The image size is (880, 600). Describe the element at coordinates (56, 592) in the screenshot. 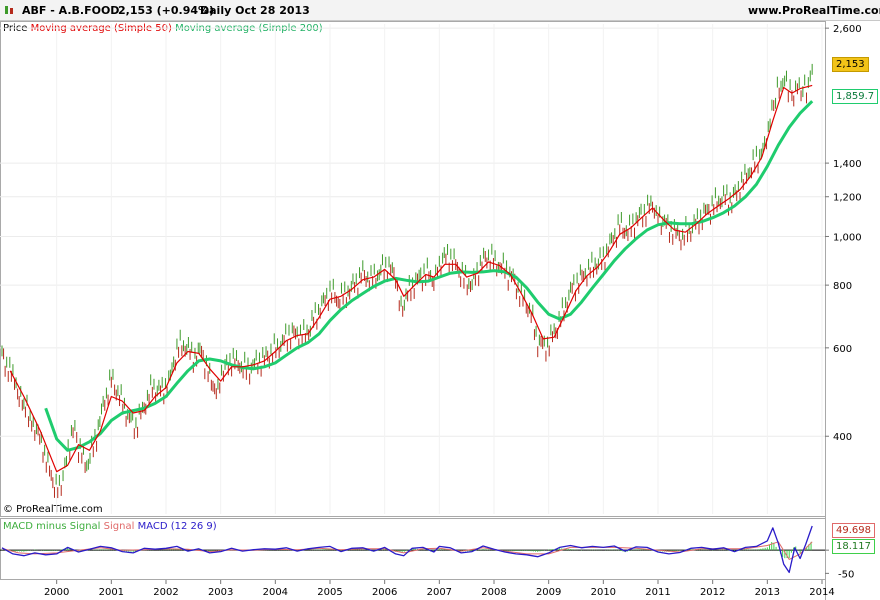

I see `x-tick-label: 2000` at that location.